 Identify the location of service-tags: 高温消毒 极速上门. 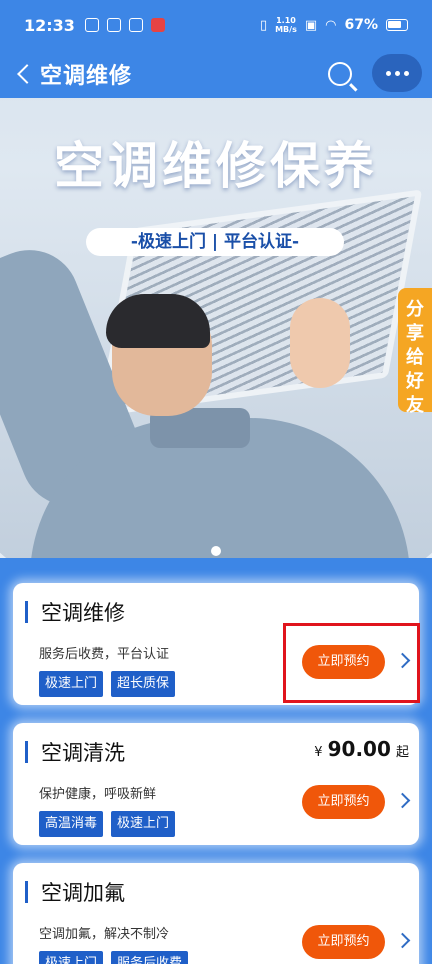
(107, 824).